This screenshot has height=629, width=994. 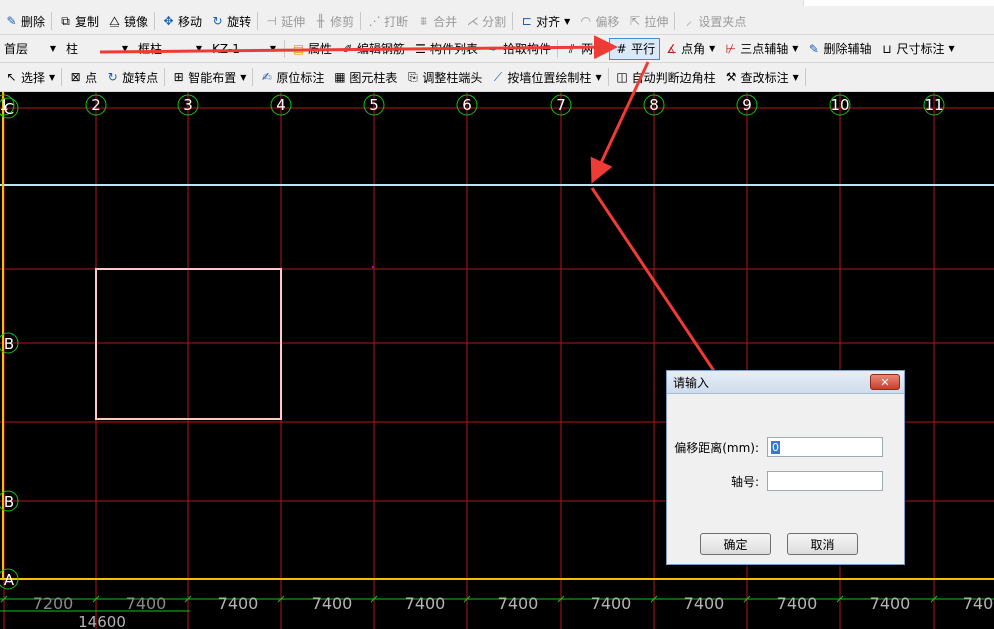 What do you see at coordinates (423, 21) in the screenshot?
I see `merge-icon: ⩩` at bounding box center [423, 21].